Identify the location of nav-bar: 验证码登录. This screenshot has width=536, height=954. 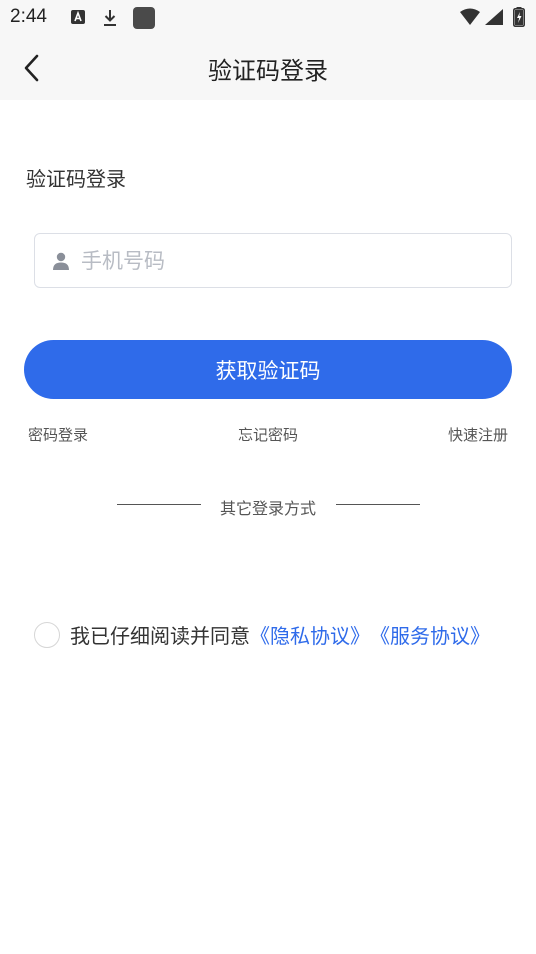
(268, 68).